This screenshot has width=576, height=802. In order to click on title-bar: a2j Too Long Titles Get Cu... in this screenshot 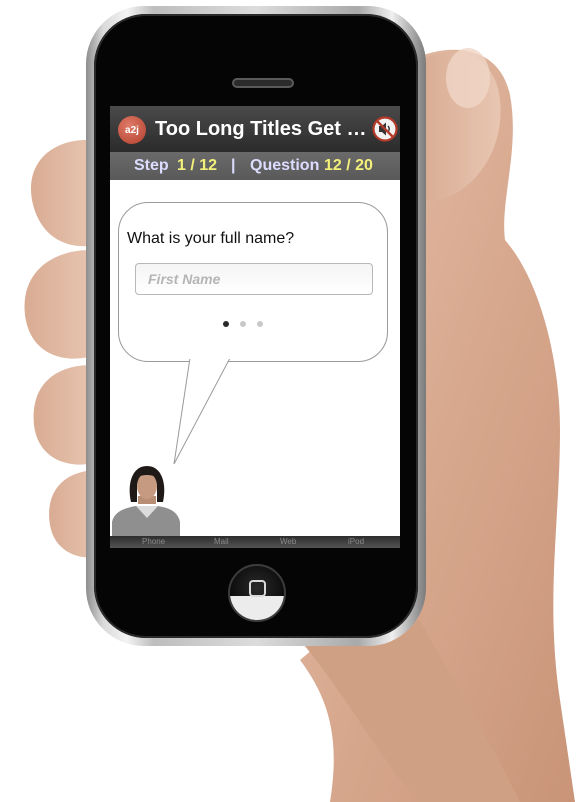, I will do `click(255, 129)`.